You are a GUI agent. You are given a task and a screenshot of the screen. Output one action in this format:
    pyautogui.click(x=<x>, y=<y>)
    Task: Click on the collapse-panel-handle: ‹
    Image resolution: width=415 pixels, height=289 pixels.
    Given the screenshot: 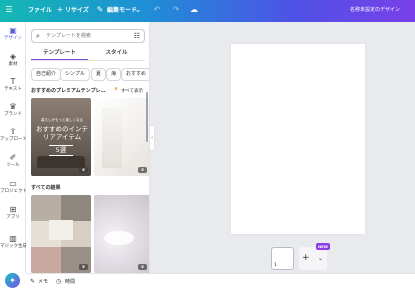 What is the action you would take?
    pyautogui.click(x=152, y=138)
    